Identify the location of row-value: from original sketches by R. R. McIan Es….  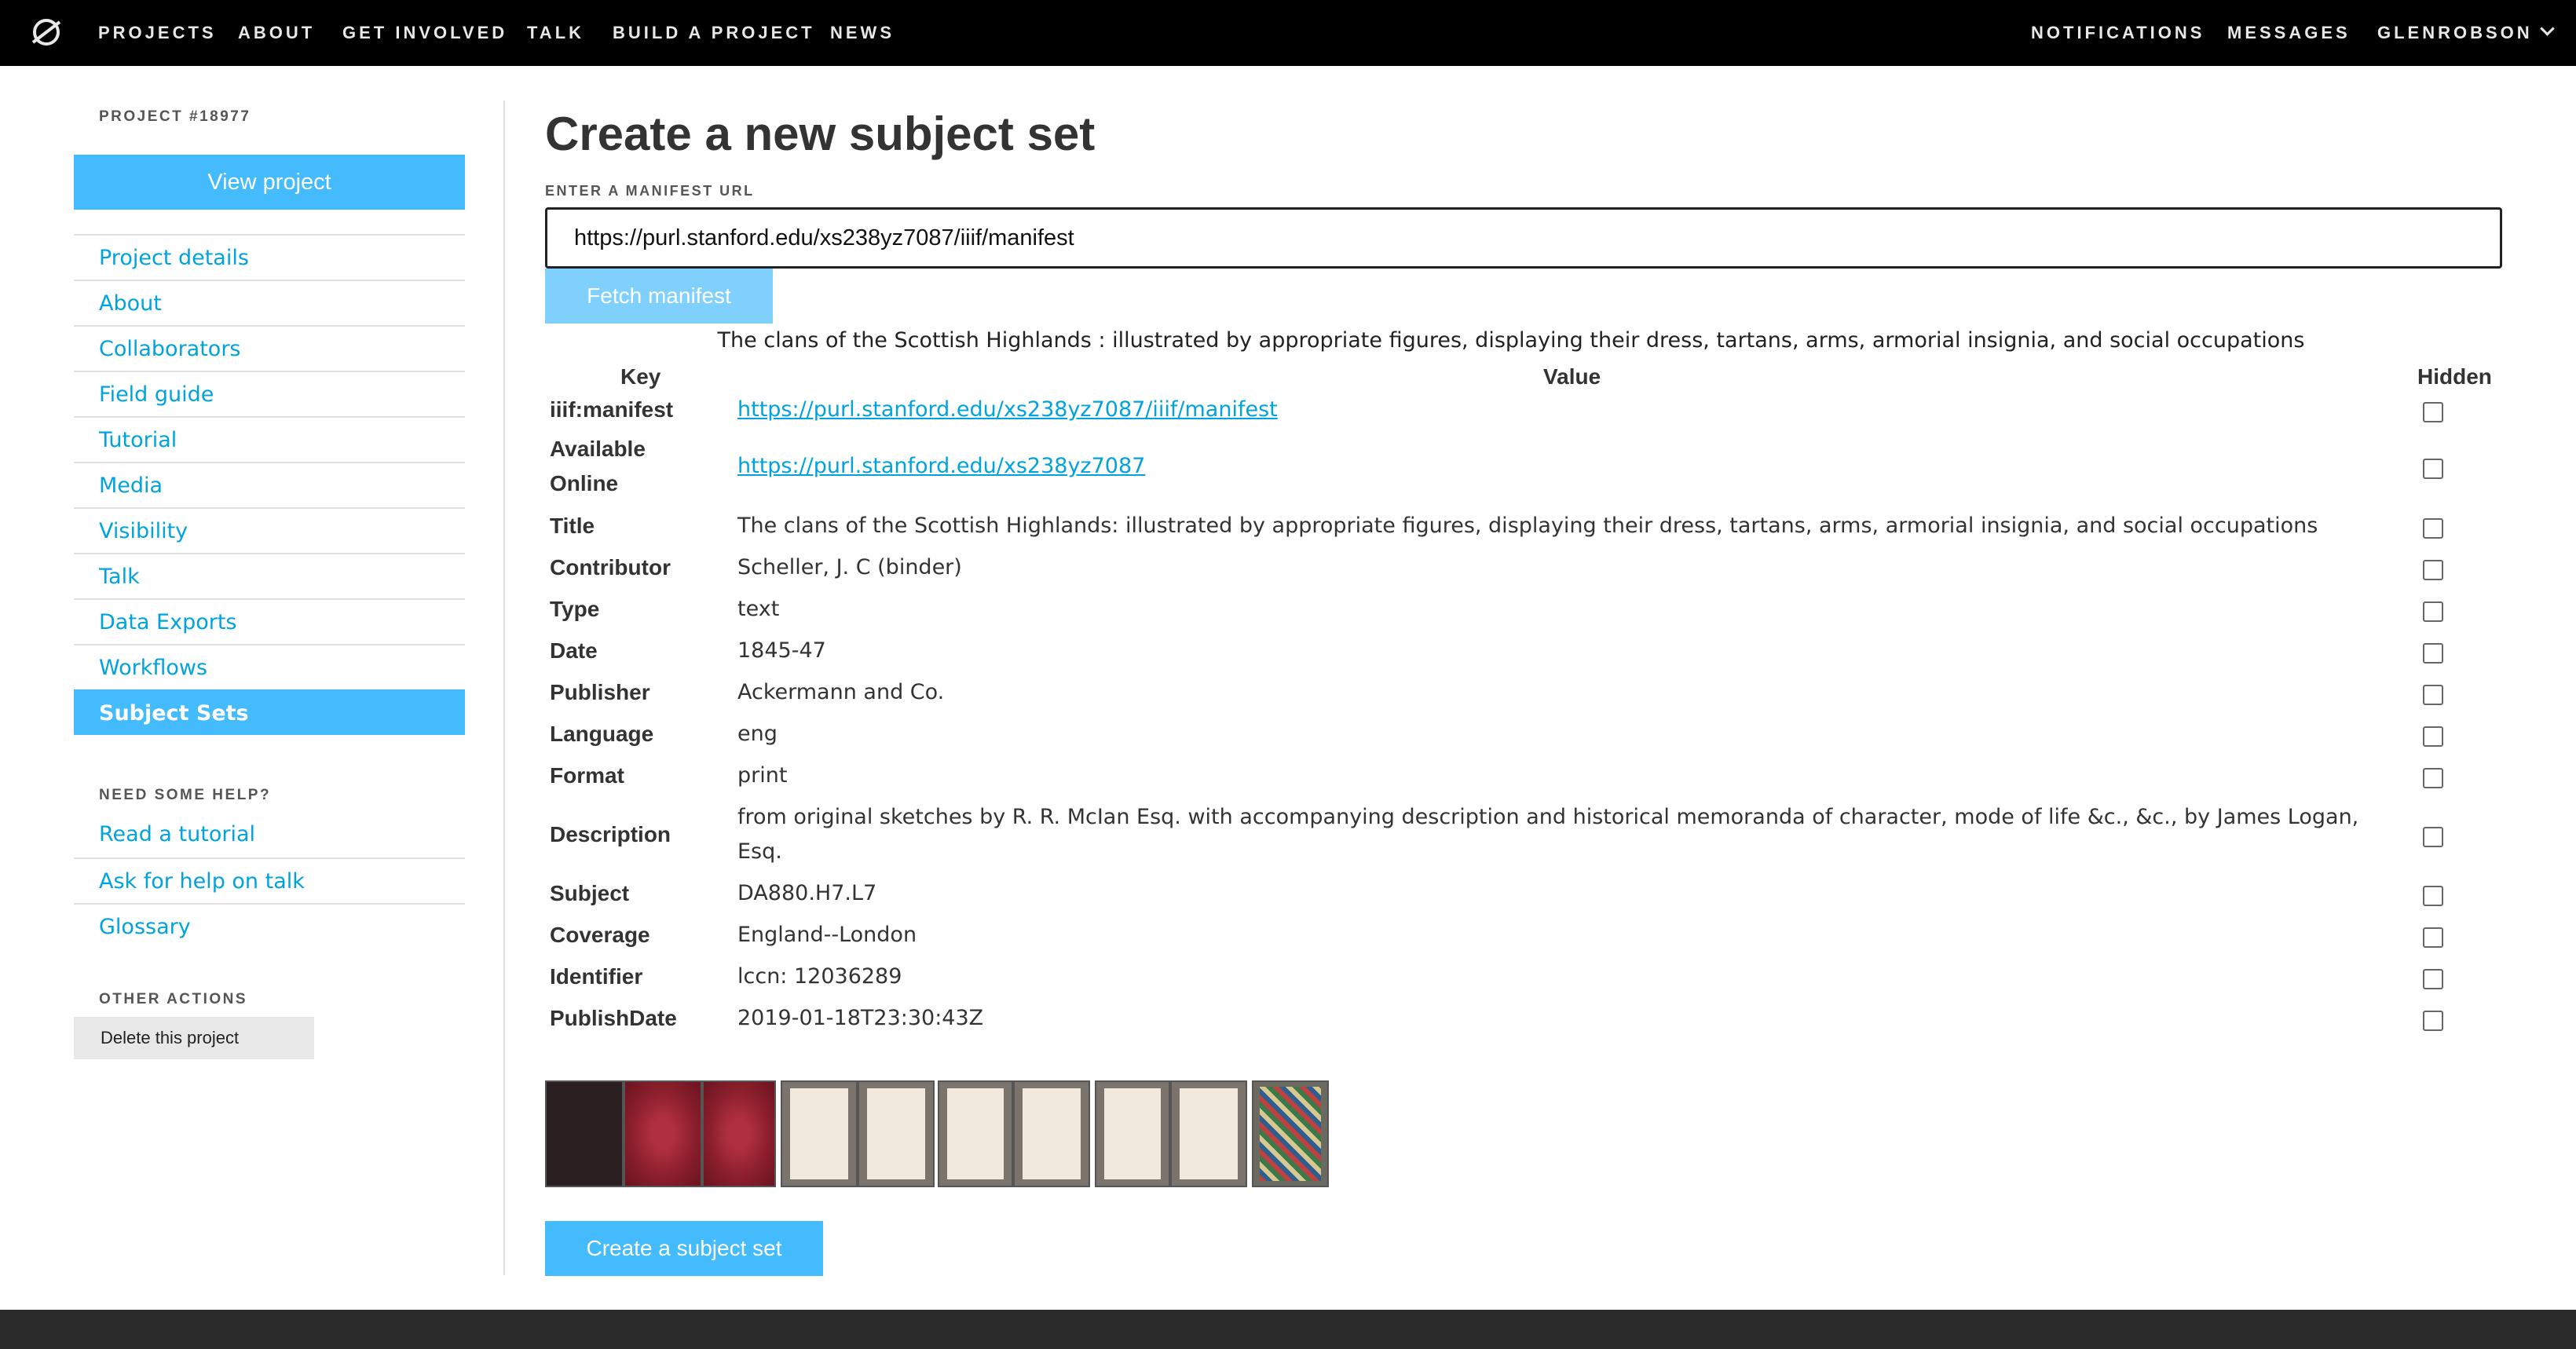
(1548, 834).